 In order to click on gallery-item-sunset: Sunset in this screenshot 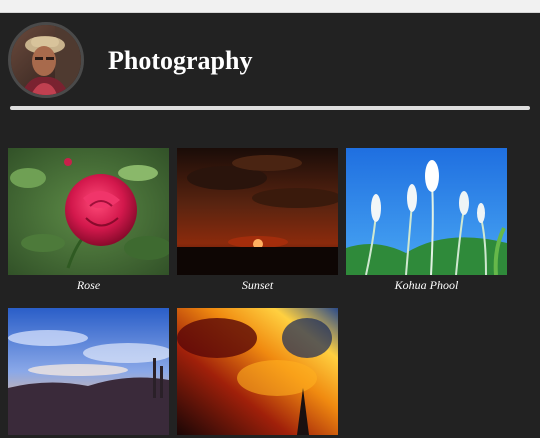, I will do `click(257, 220)`.